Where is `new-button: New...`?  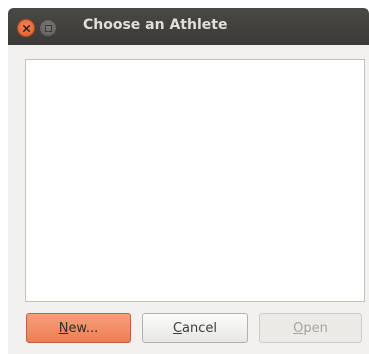 new-button: New... is located at coordinates (78, 328).